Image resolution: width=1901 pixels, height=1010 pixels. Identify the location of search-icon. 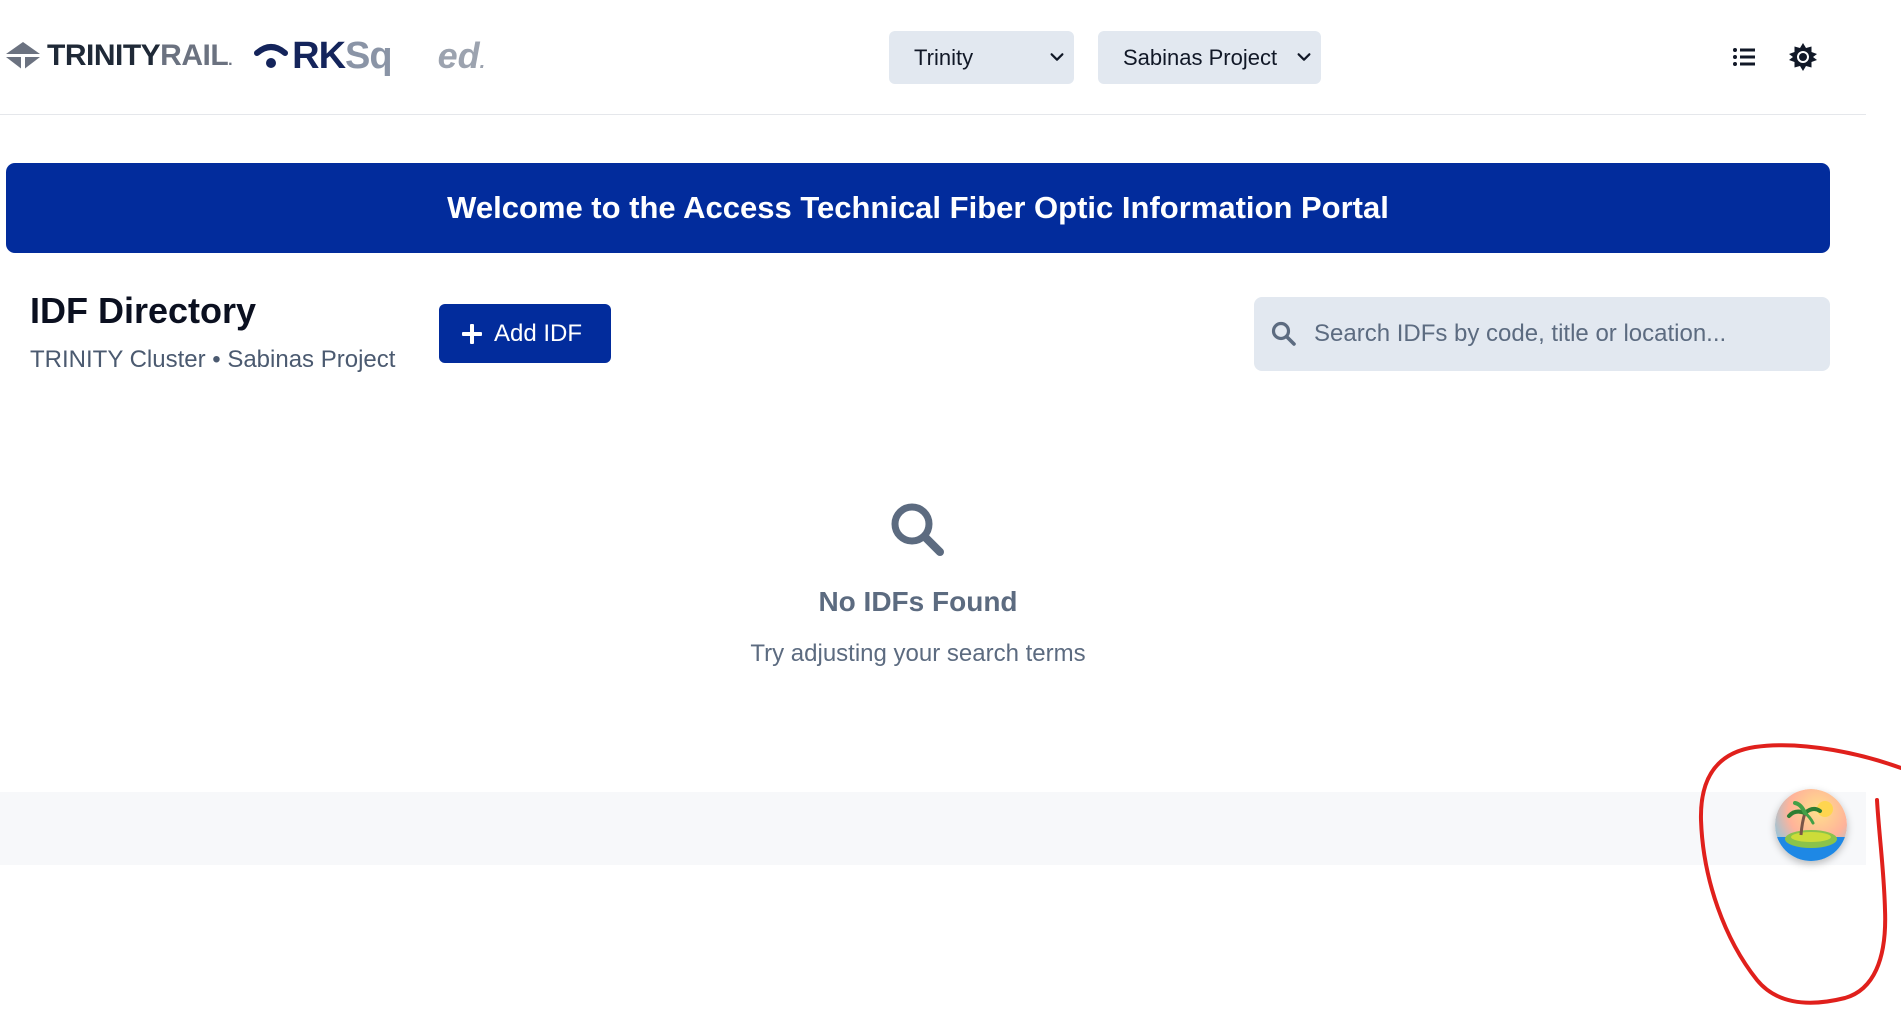
(1283, 333).